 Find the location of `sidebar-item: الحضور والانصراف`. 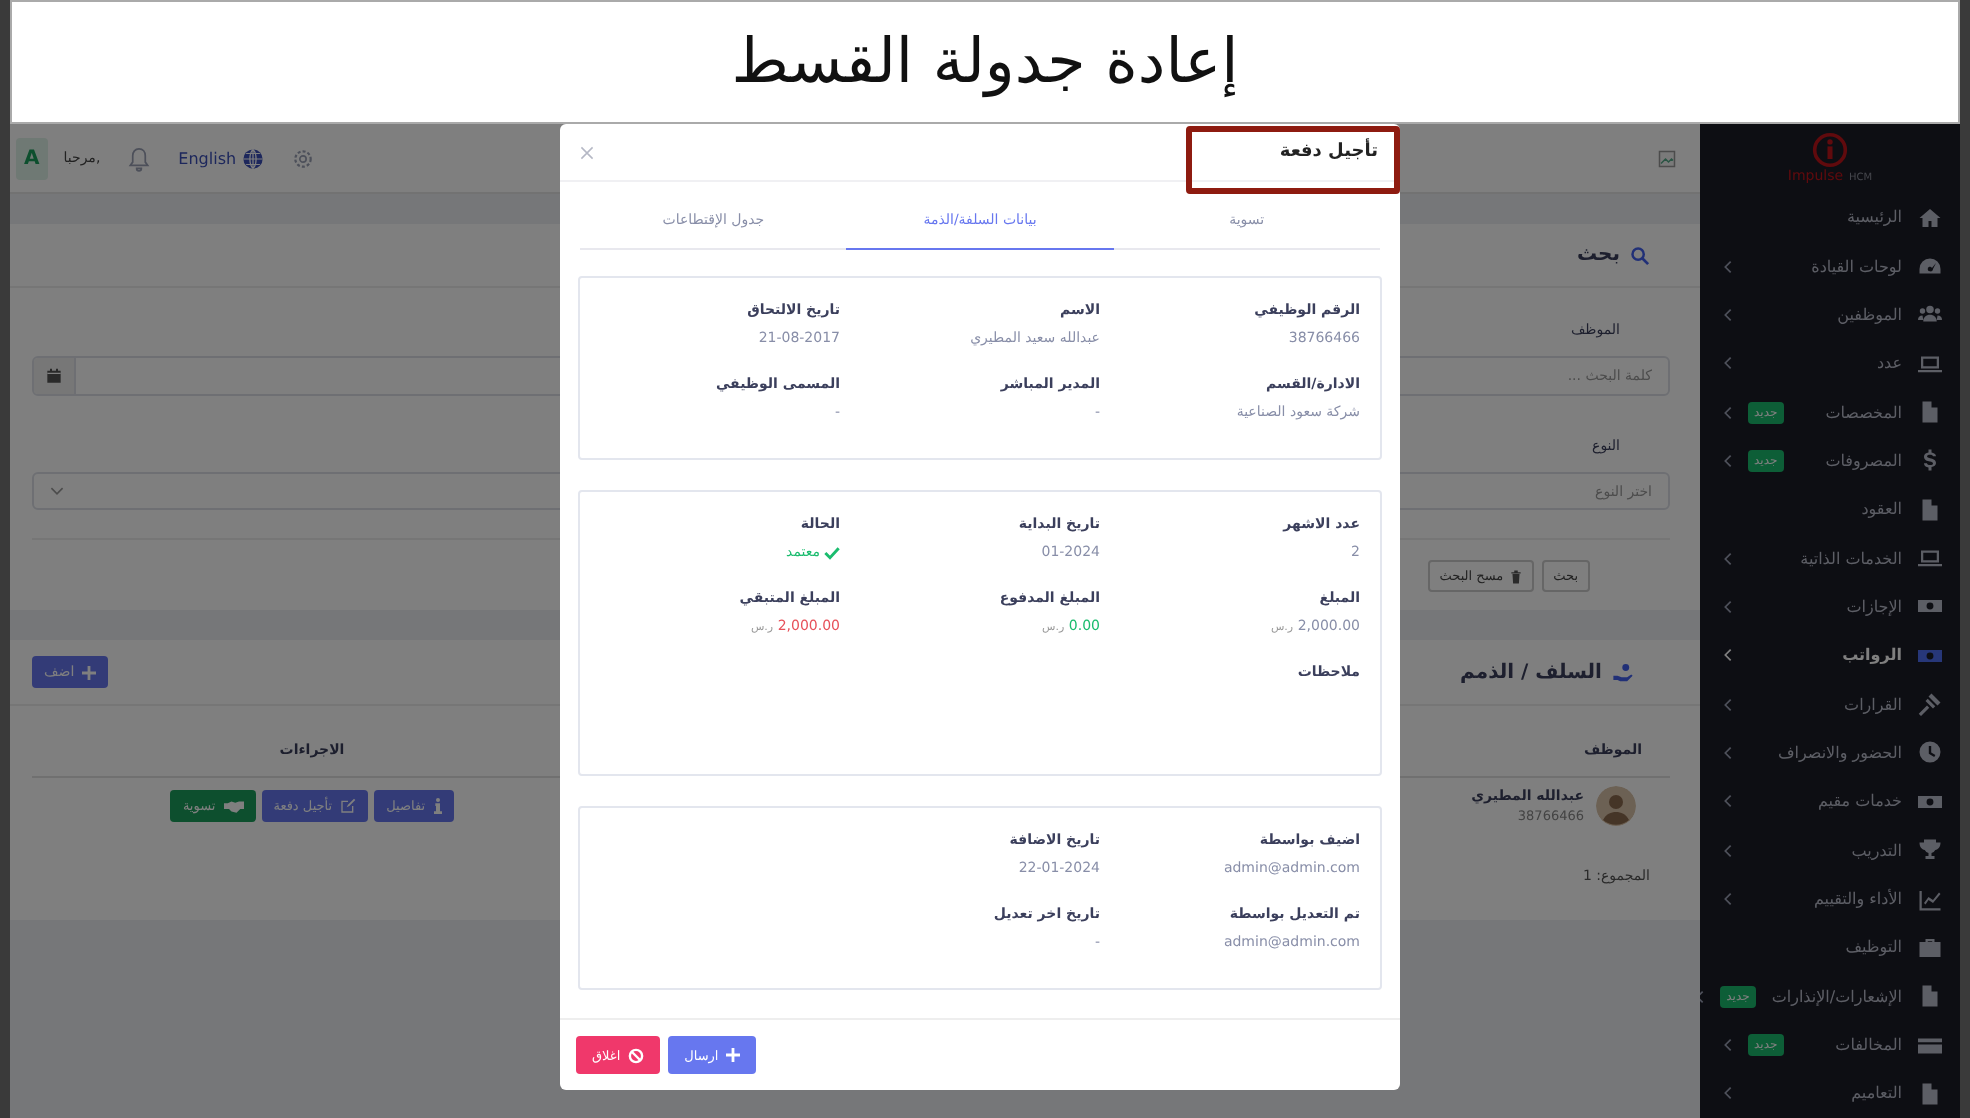

sidebar-item: الحضور والانصراف is located at coordinates (1830, 753).